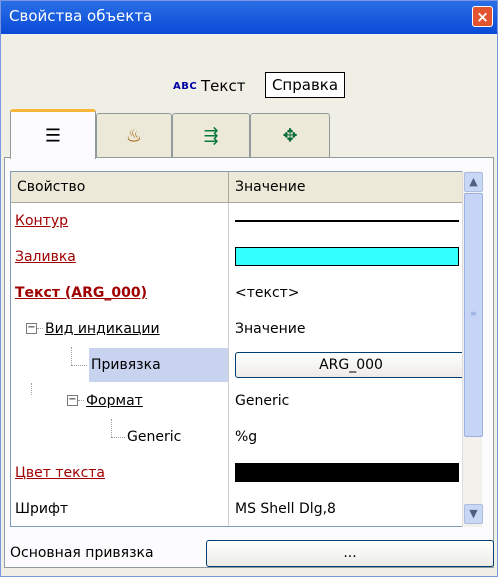 This screenshot has width=498, height=577. Describe the element at coordinates (126, 365) in the screenshot. I see `property-key: Привязка` at that location.